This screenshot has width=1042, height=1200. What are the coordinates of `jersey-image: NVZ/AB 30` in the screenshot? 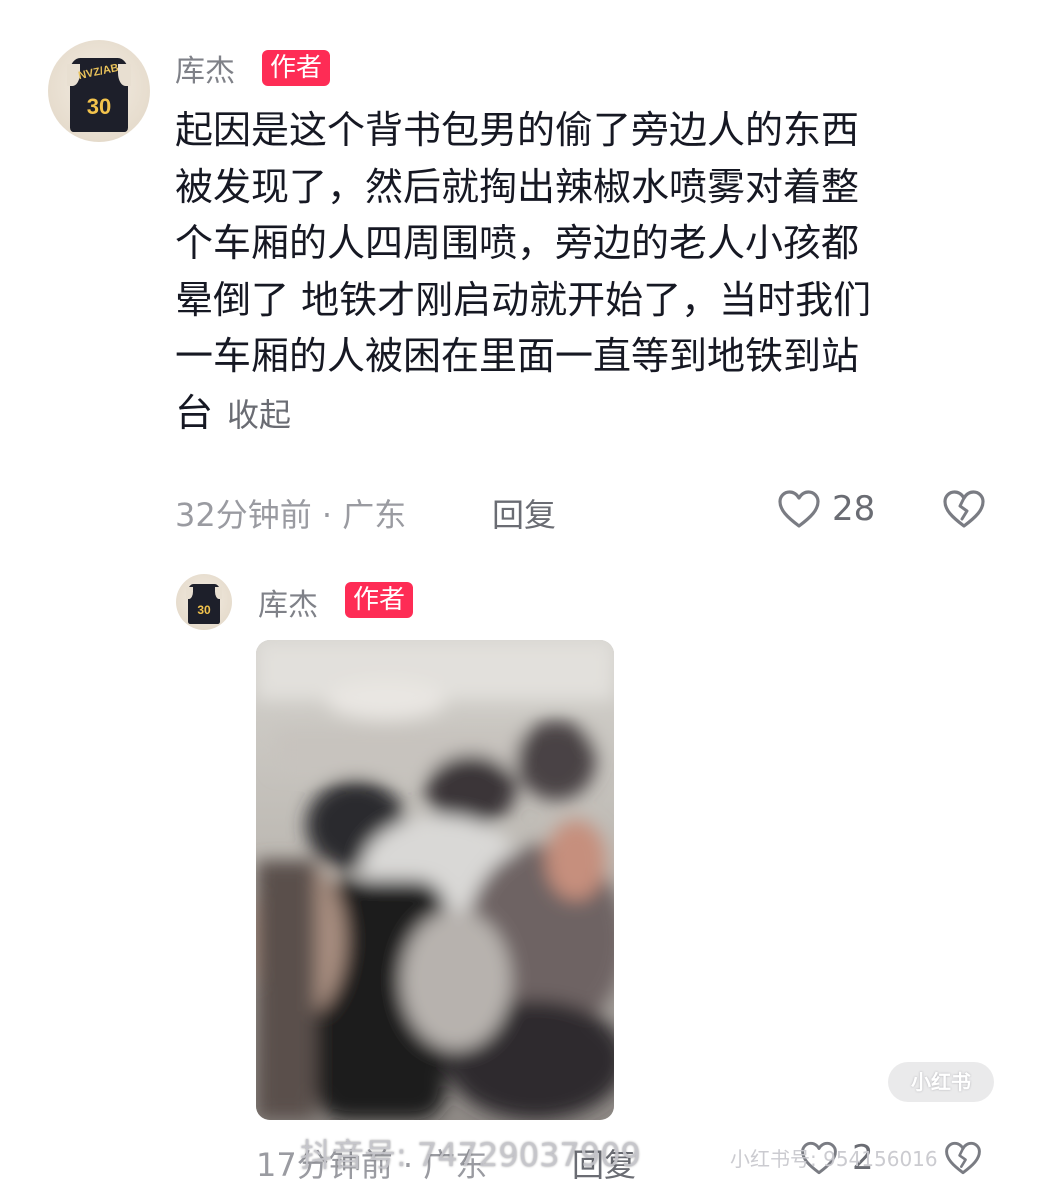 It's located at (99, 95).